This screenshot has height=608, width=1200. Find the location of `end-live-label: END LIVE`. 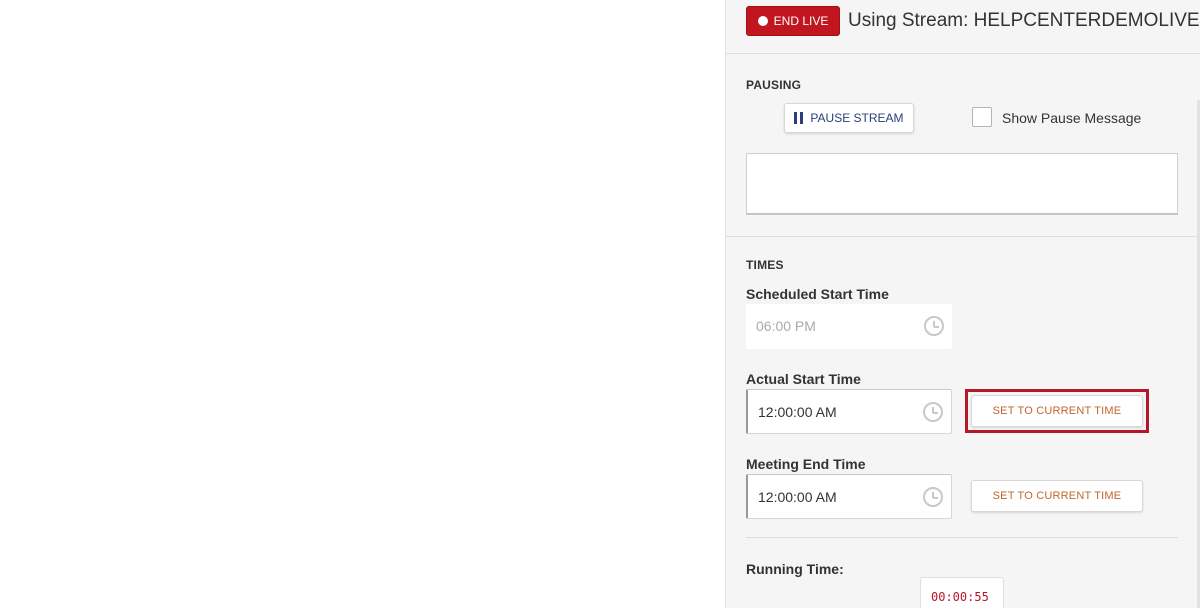

end-live-label: END LIVE is located at coordinates (801, 21).